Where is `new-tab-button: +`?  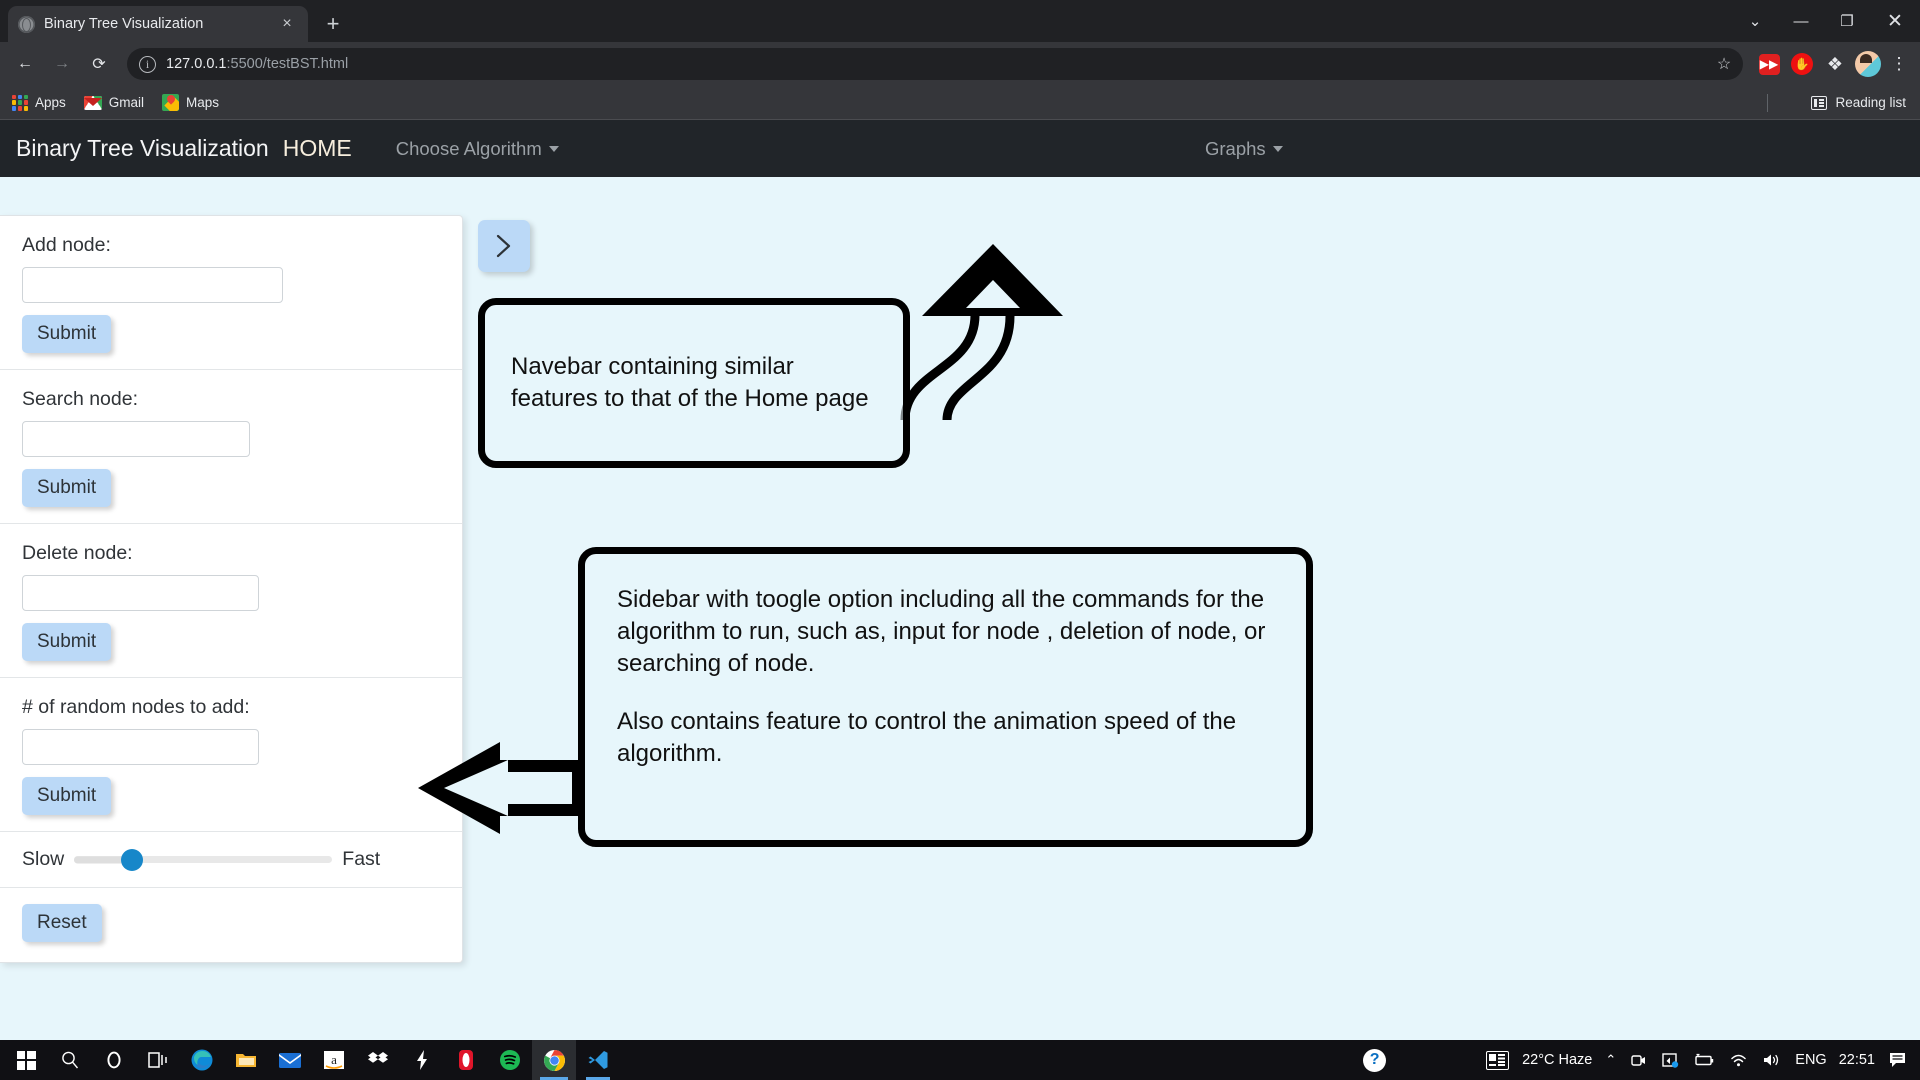
new-tab-button: + is located at coordinates (333, 24).